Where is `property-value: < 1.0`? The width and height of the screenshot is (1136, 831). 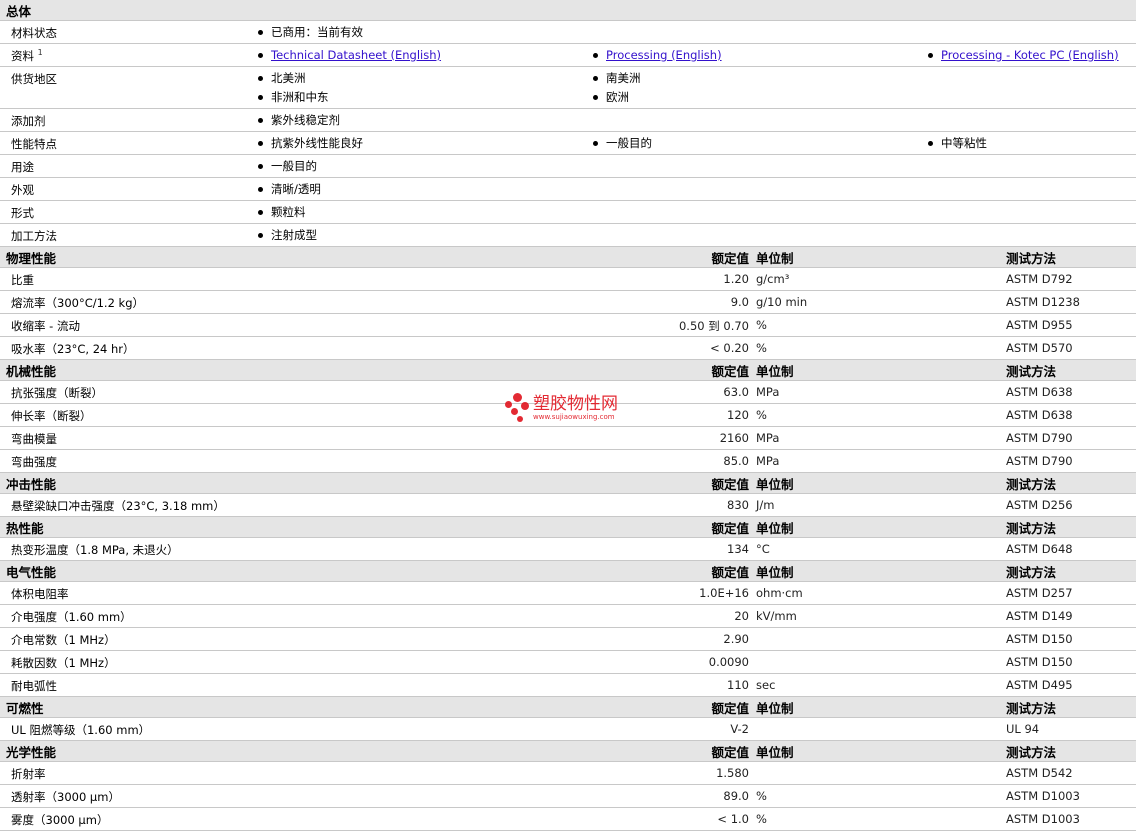 property-value: < 1.0 is located at coordinates (733, 819).